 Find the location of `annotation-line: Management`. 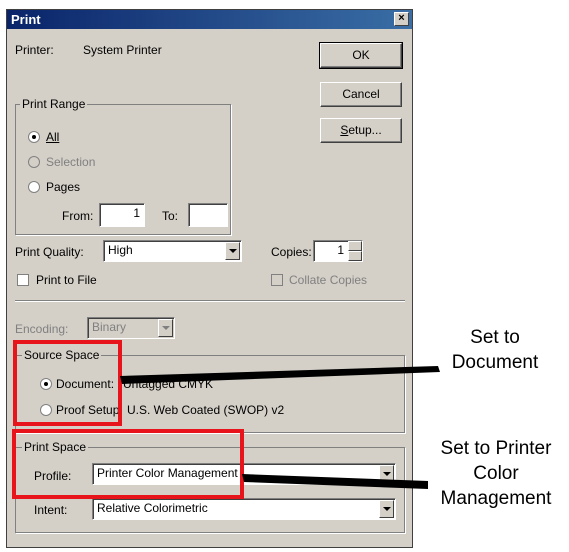

annotation-line: Management is located at coordinates (496, 498).